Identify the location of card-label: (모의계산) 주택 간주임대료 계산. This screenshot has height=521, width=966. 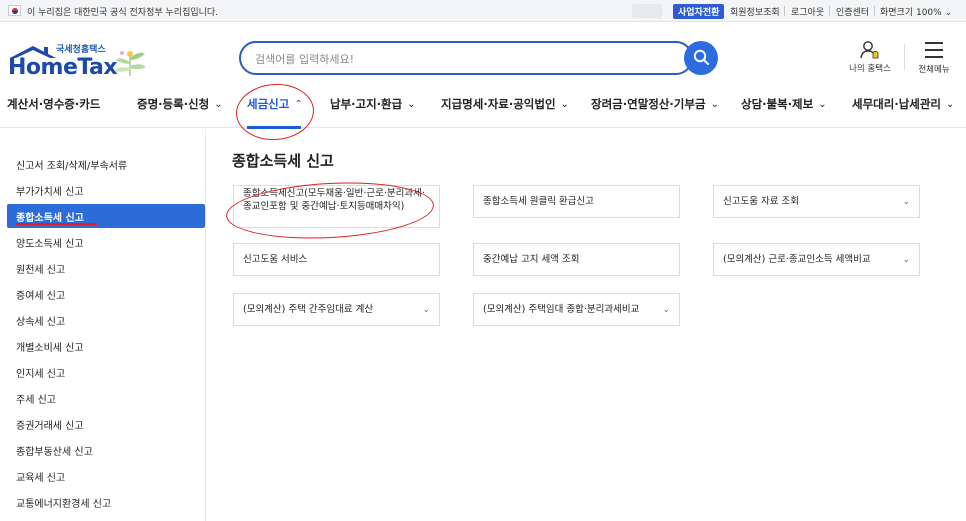
(308, 309).